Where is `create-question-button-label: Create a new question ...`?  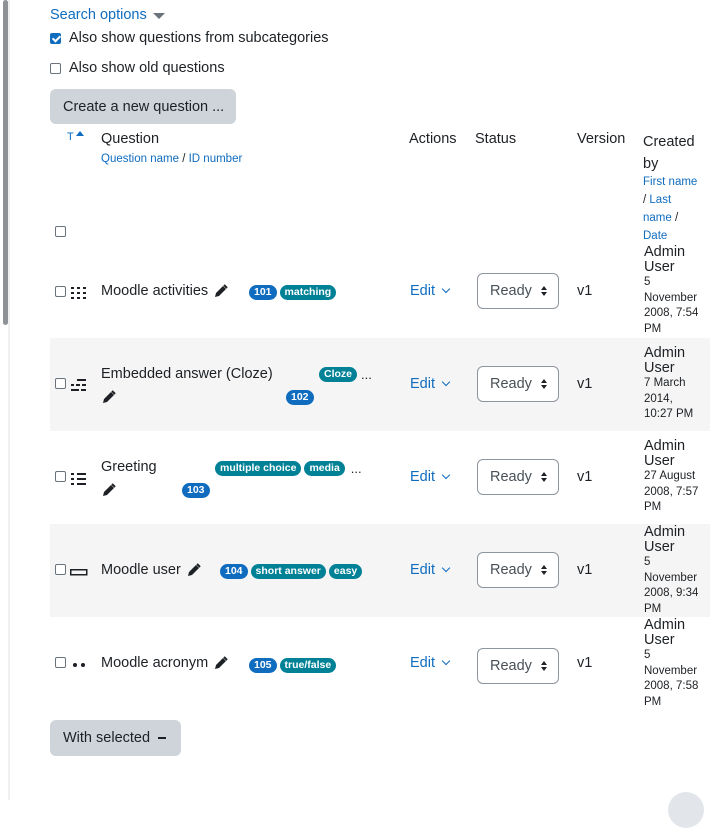
create-question-button-label: Create a new question ... is located at coordinates (144, 106).